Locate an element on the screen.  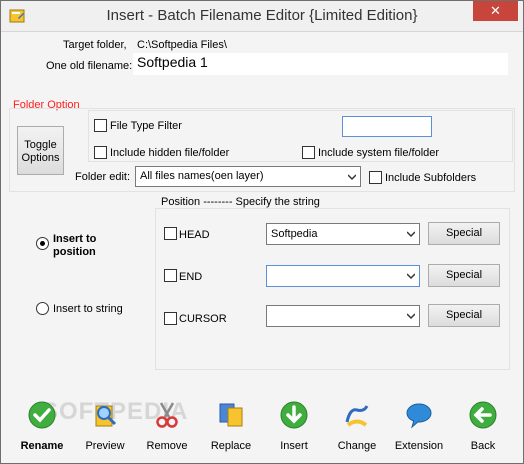
insert-label: Insert is located at coordinates (294, 446).